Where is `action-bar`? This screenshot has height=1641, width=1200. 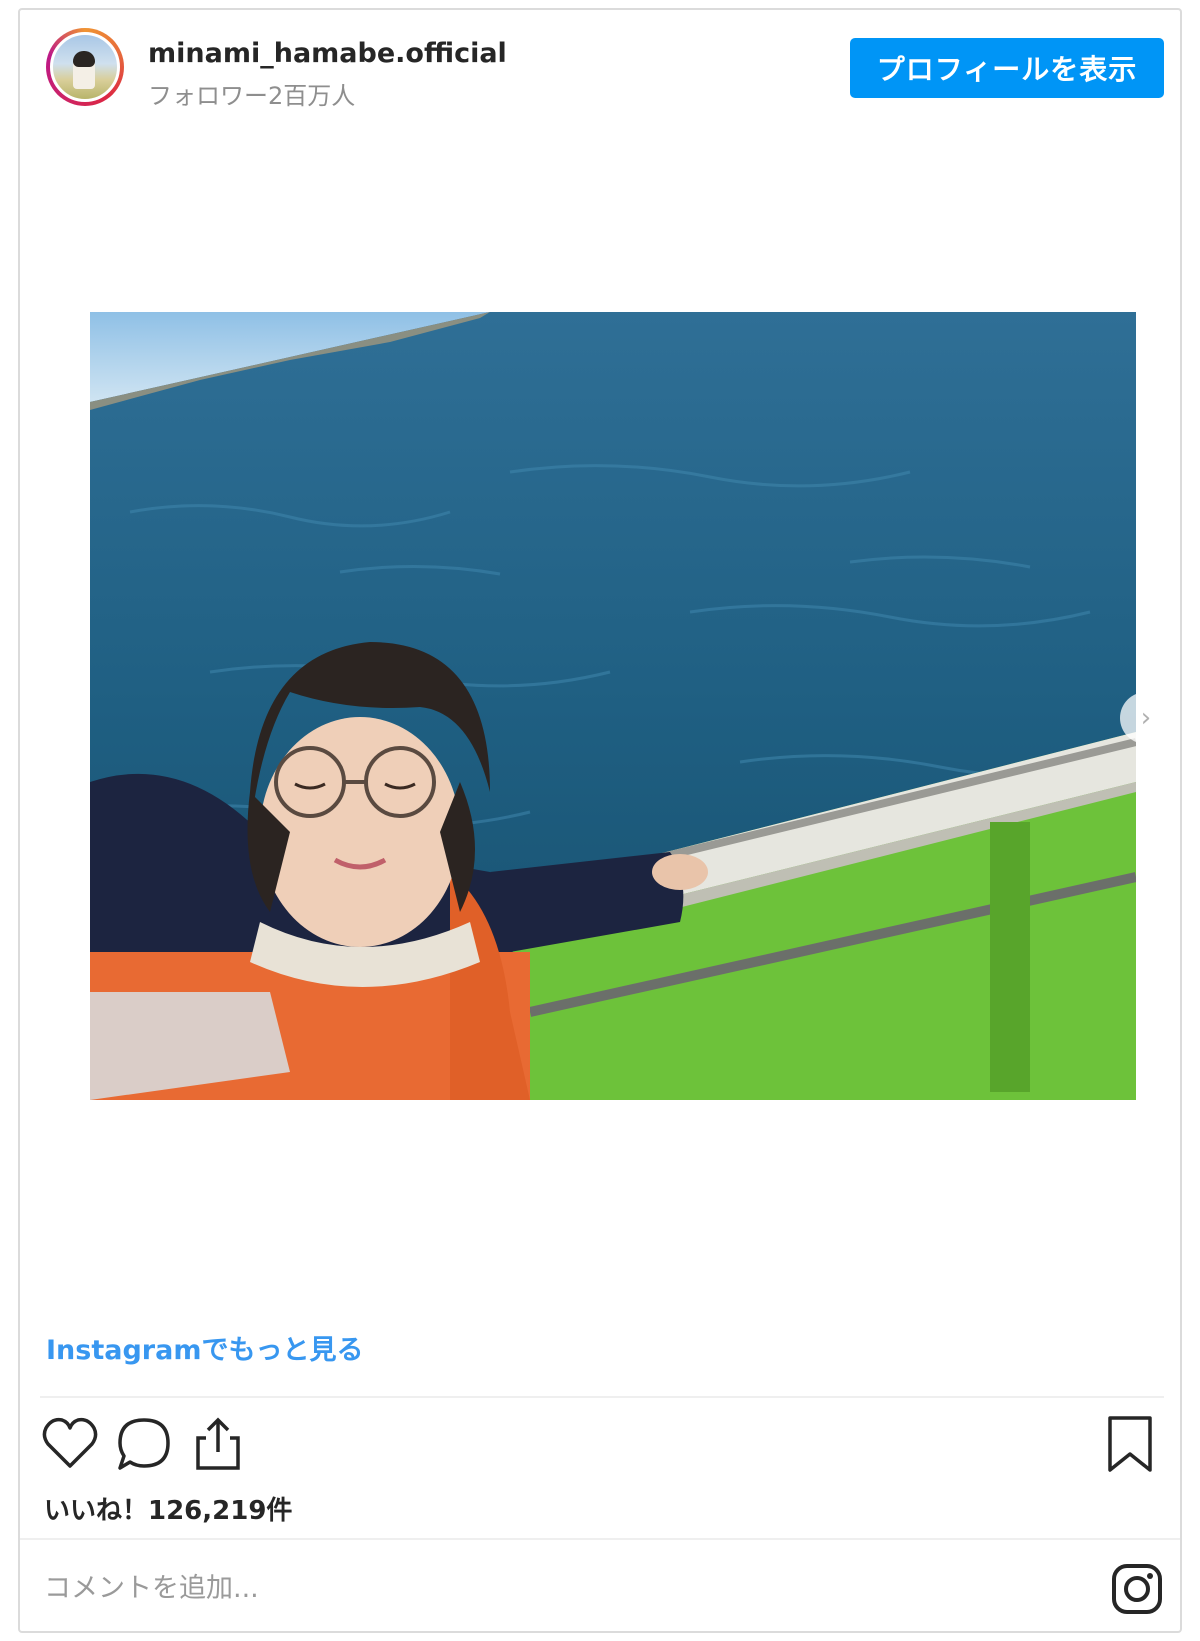
action-bar is located at coordinates (602, 1446).